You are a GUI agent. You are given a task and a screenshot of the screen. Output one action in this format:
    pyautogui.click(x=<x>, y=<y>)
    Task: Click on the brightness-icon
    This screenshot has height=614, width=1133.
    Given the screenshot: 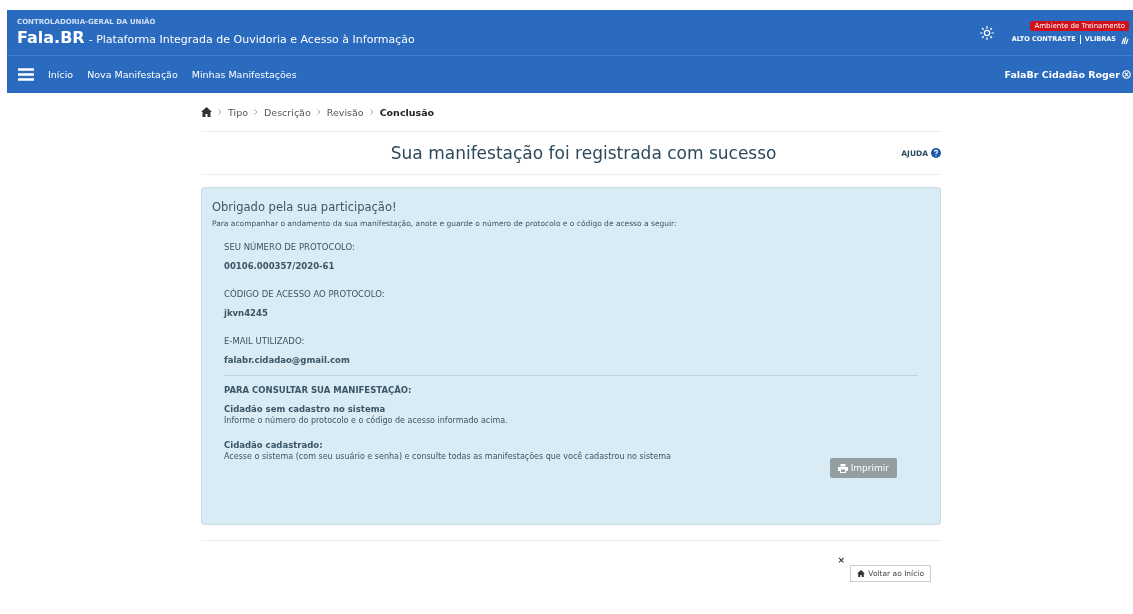 What is the action you would take?
    pyautogui.click(x=986, y=32)
    